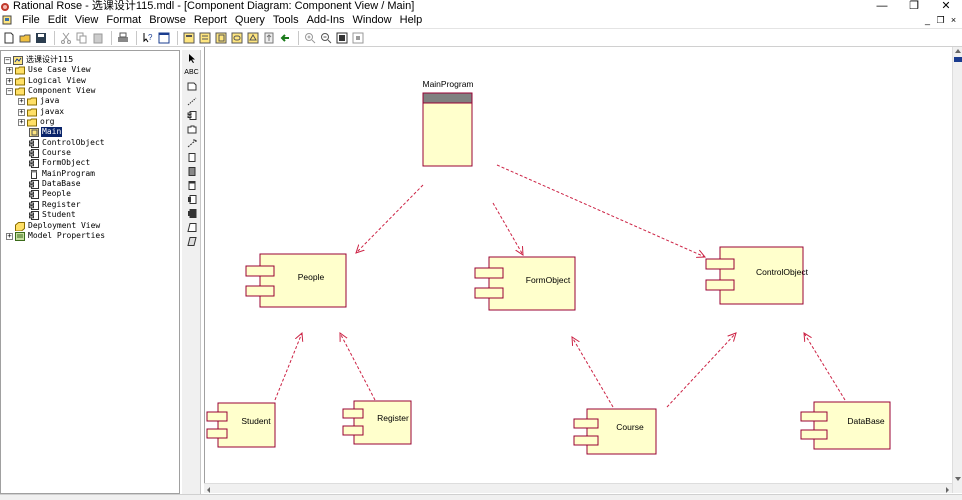 This screenshot has height=500, width=962. What do you see at coordinates (123, 38) in the screenshot?
I see `print-icon` at bounding box center [123, 38].